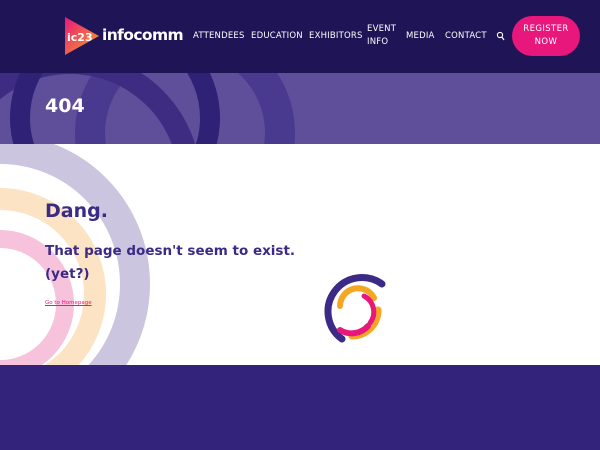  I want to click on nav-label: ATTENDEES, so click(219, 36).